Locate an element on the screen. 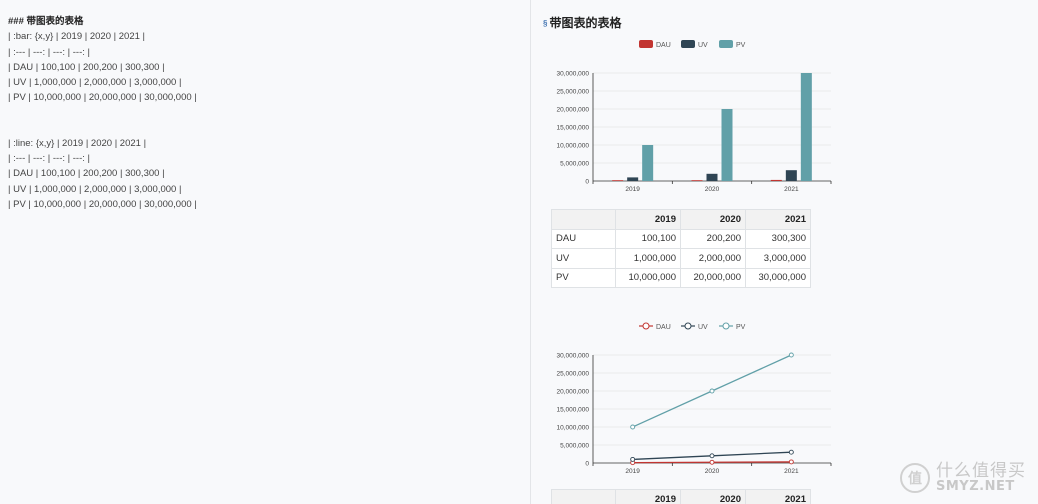 This screenshot has height=504, width=1038. table-cell: 2,000,000 is located at coordinates (713, 258).